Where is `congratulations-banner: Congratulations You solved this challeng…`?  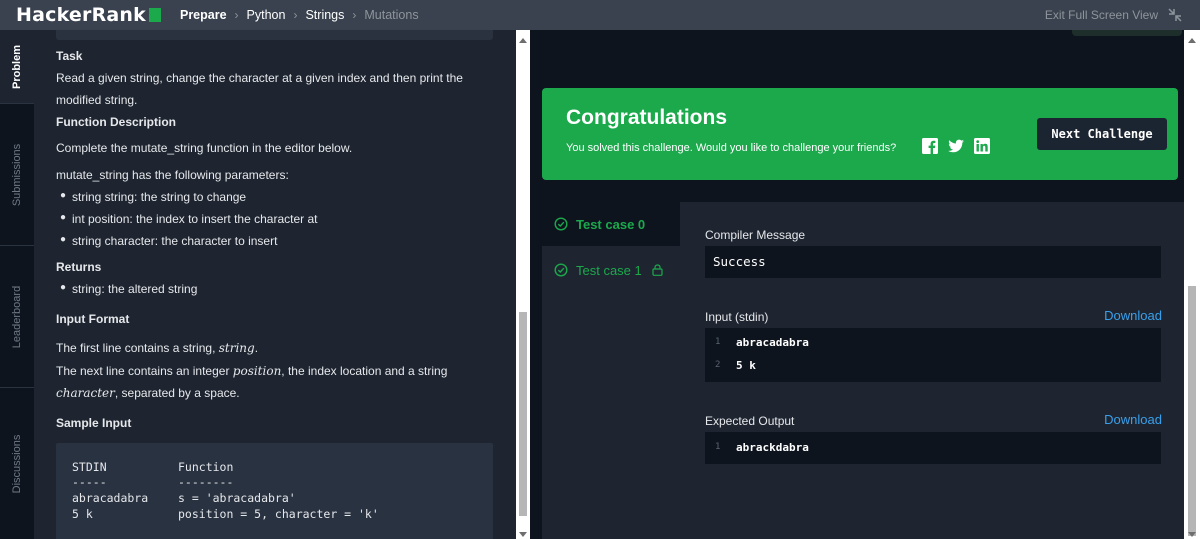 congratulations-banner: Congratulations You solved this challeng… is located at coordinates (860, 134).